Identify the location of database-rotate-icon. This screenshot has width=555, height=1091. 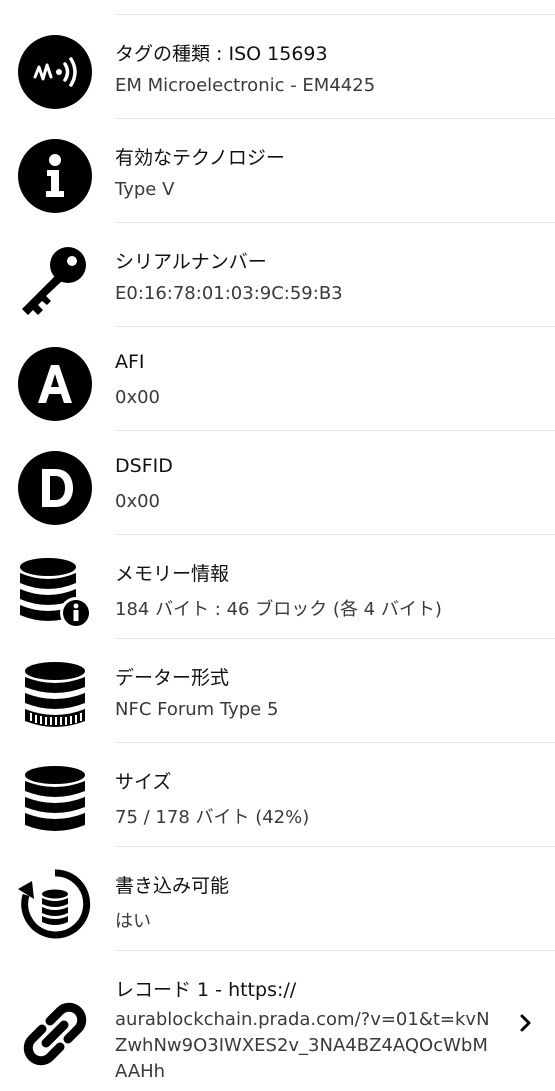
(55, 904).